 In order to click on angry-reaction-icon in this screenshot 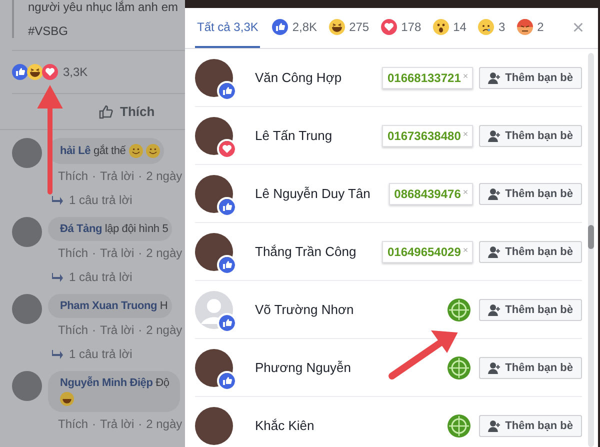, I will do `click(525, 27)`.